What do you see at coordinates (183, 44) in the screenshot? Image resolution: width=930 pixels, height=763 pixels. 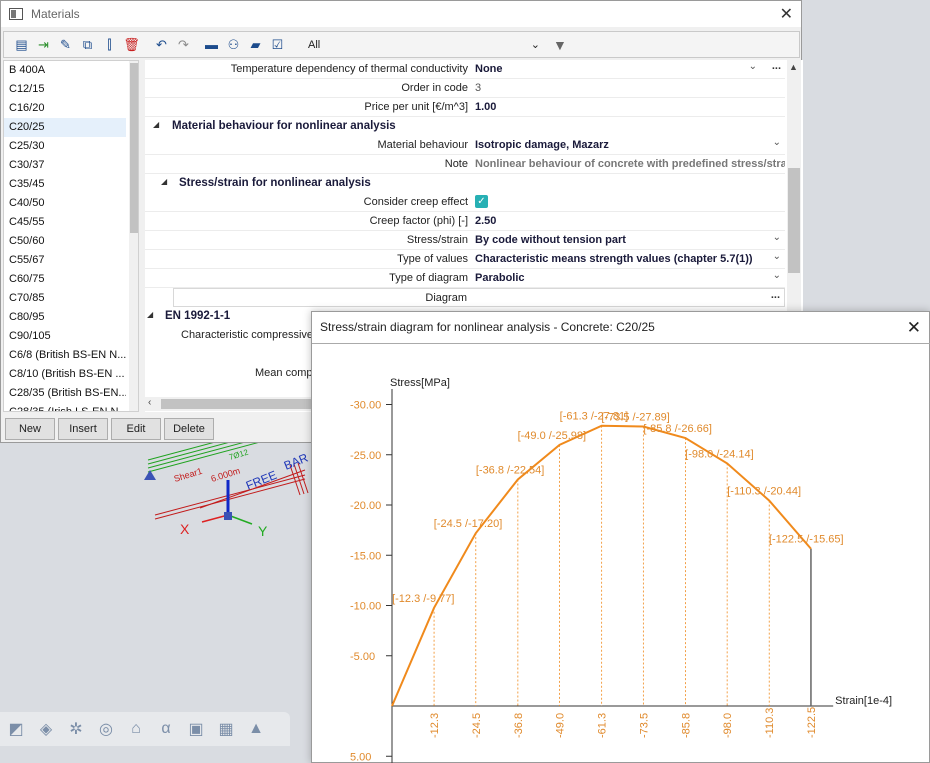 I see `redo-icon: ↷` at bounding box center [183, 44].